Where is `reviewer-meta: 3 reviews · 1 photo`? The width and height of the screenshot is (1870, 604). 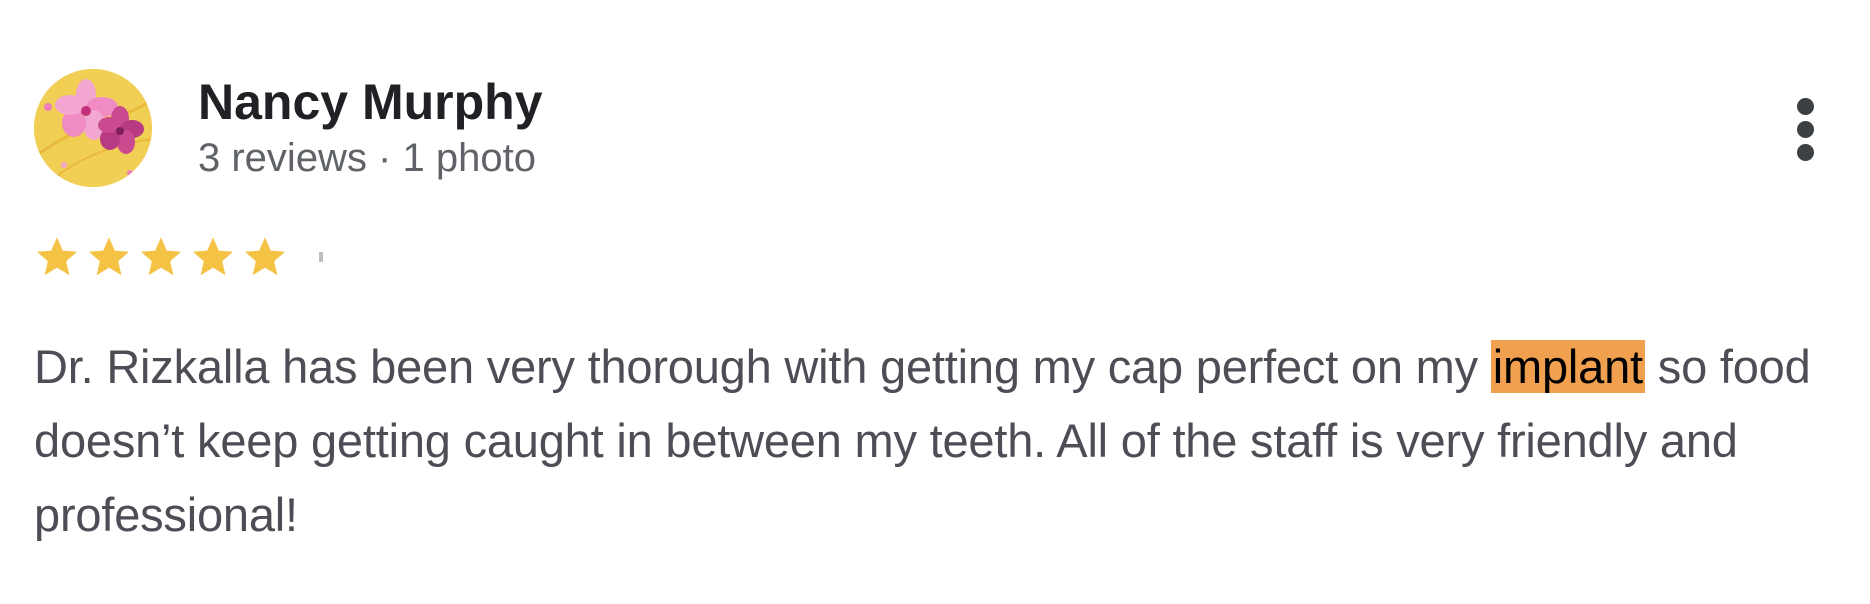 reviewer-meta: 3 reviews · 1 photo is located at coordinates (367, 158).